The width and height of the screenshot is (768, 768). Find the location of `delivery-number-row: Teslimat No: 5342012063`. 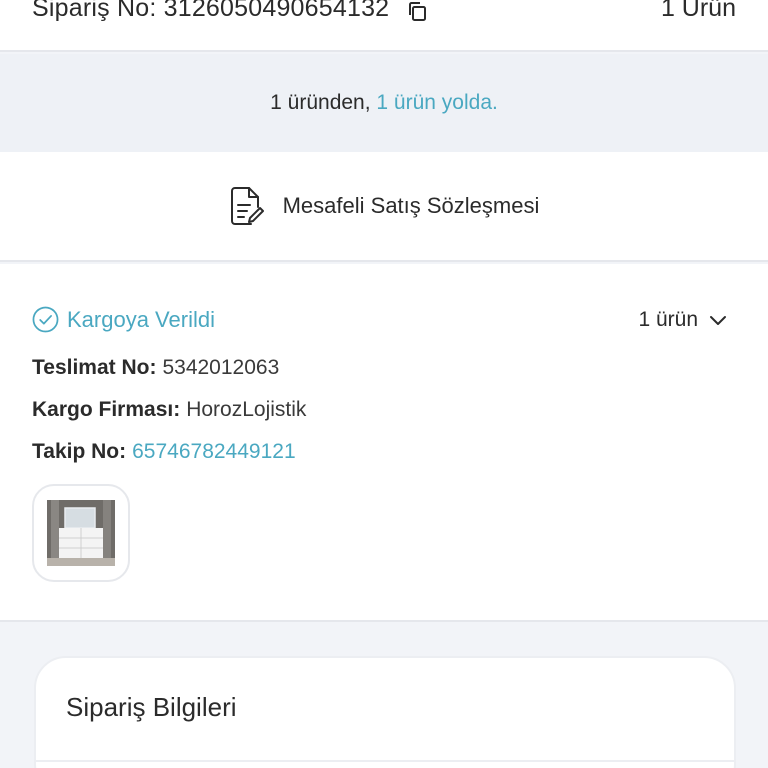

delivery-number-row: Teslimat No: 5342012063 is located at coordinates (155, 368).